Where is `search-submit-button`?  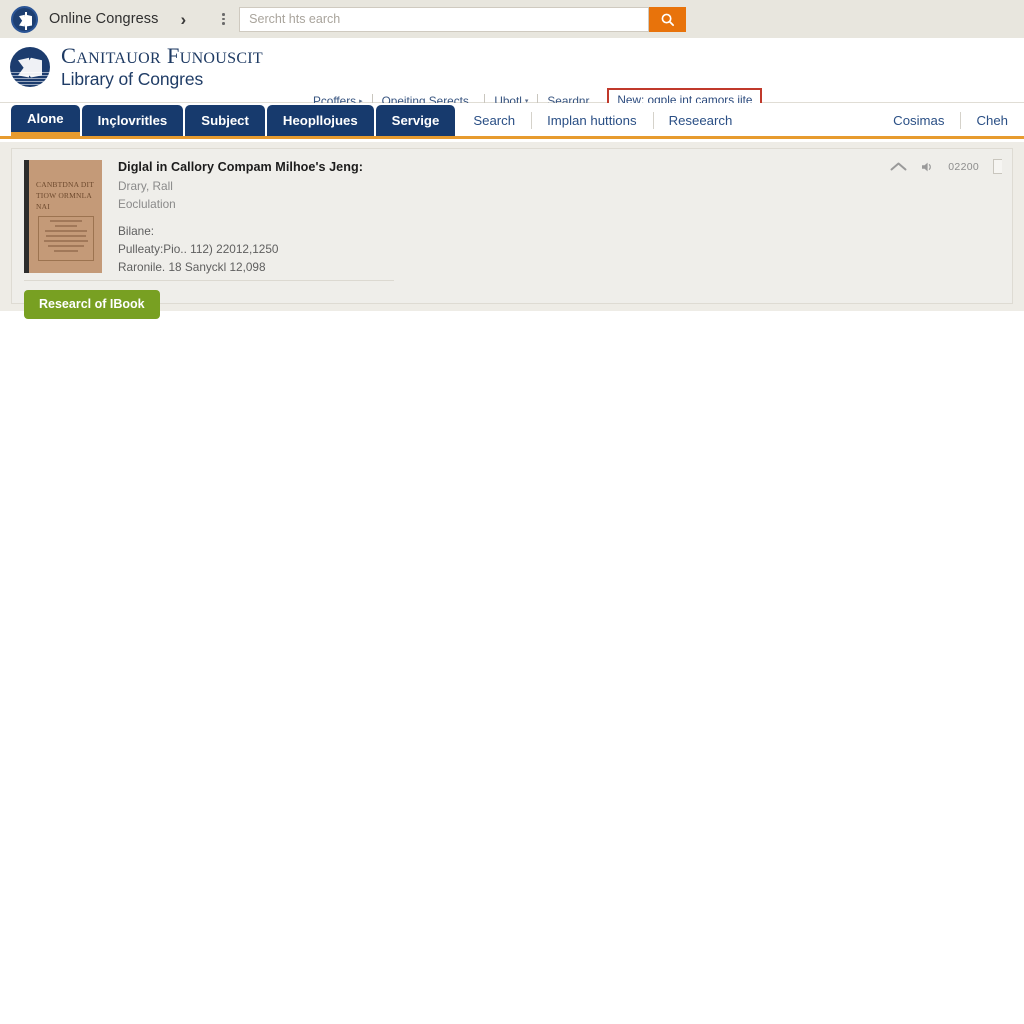 search-submit-button is located at coordinates (668, 19).